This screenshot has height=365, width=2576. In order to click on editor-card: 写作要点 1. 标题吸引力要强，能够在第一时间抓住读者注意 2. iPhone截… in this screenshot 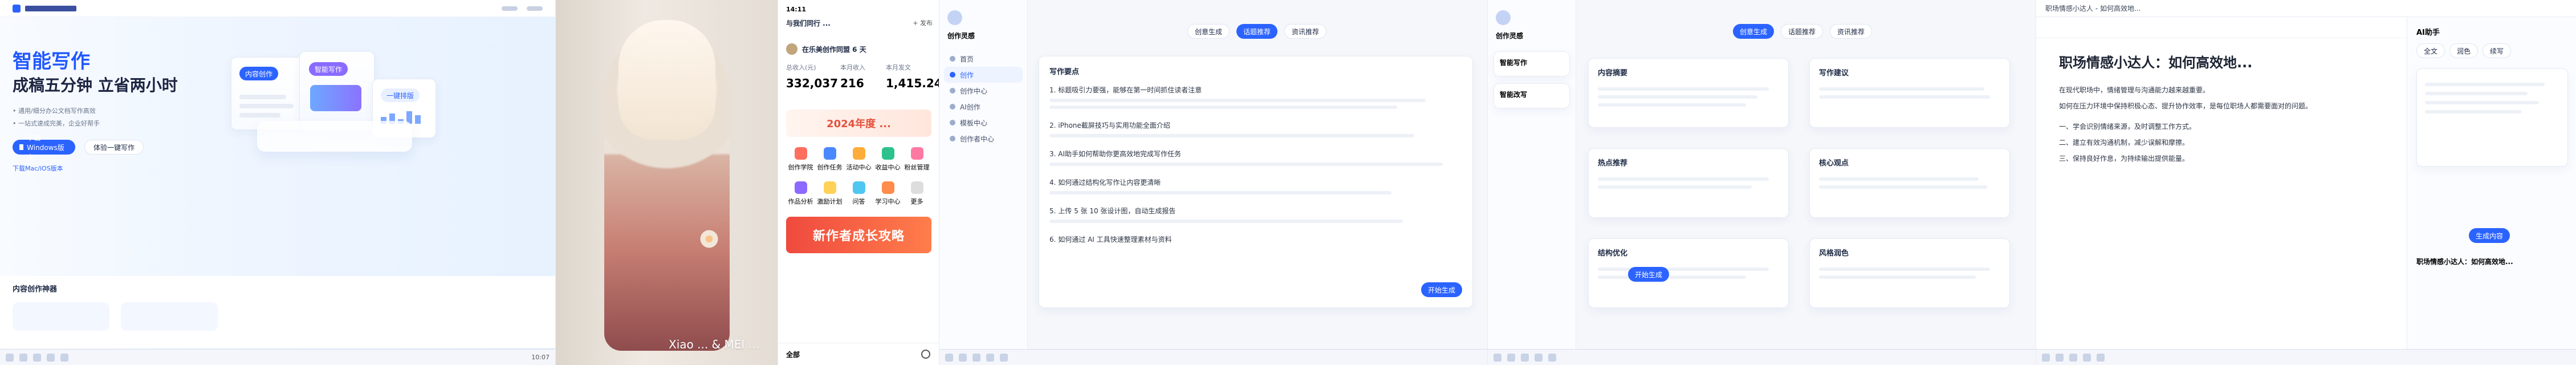, I will do `click(1256, 182)`.